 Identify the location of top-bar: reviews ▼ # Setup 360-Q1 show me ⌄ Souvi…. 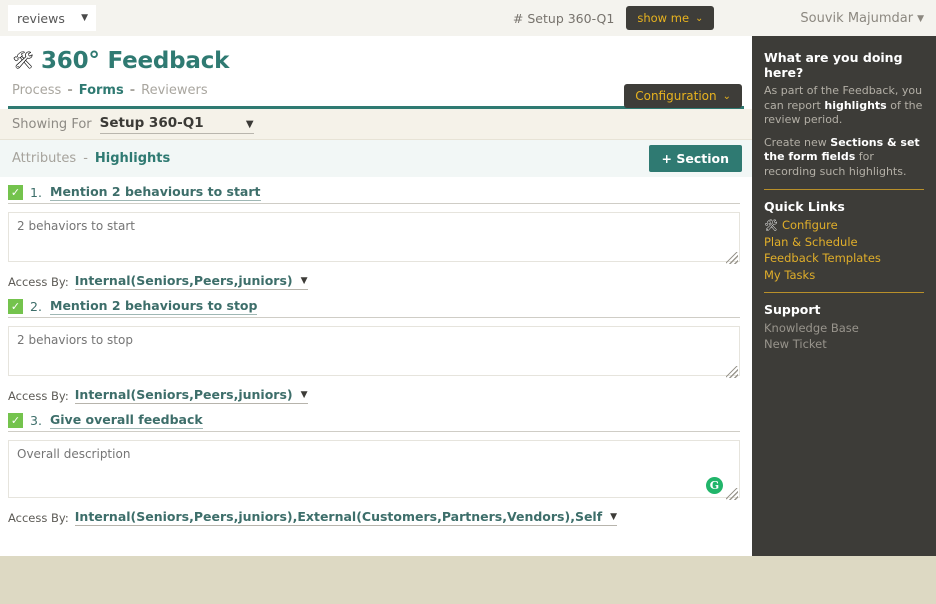
(468, 18).